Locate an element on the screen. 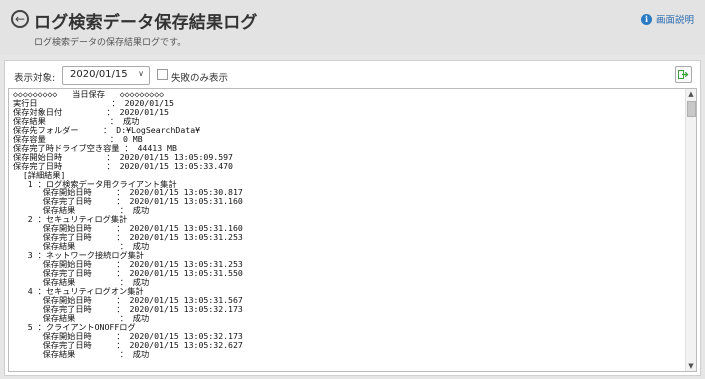 Image resolution: width=705 pixels, height=379 pixels. info-icon: i is located at coordinates (646, 19).